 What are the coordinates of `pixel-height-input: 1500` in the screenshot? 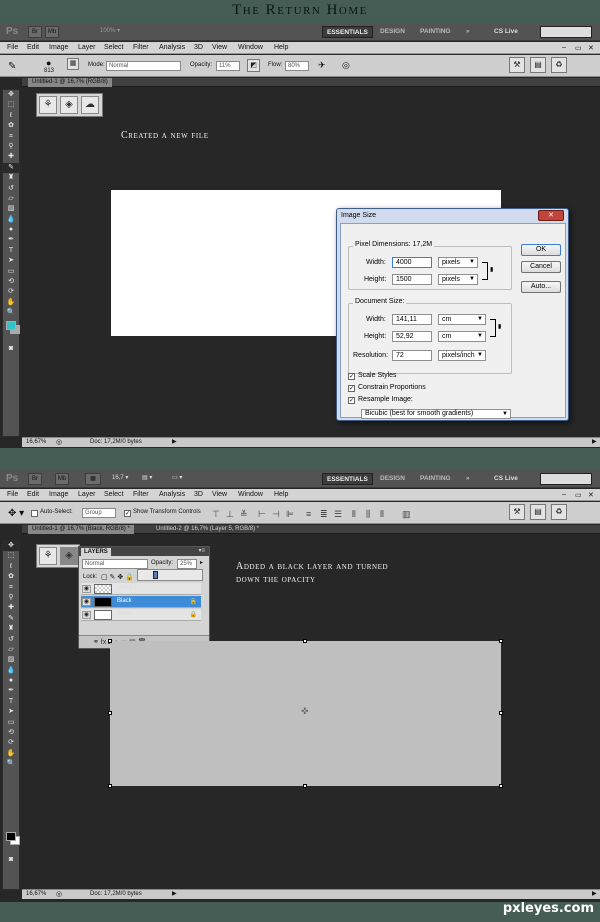 It's located at (412, 279).